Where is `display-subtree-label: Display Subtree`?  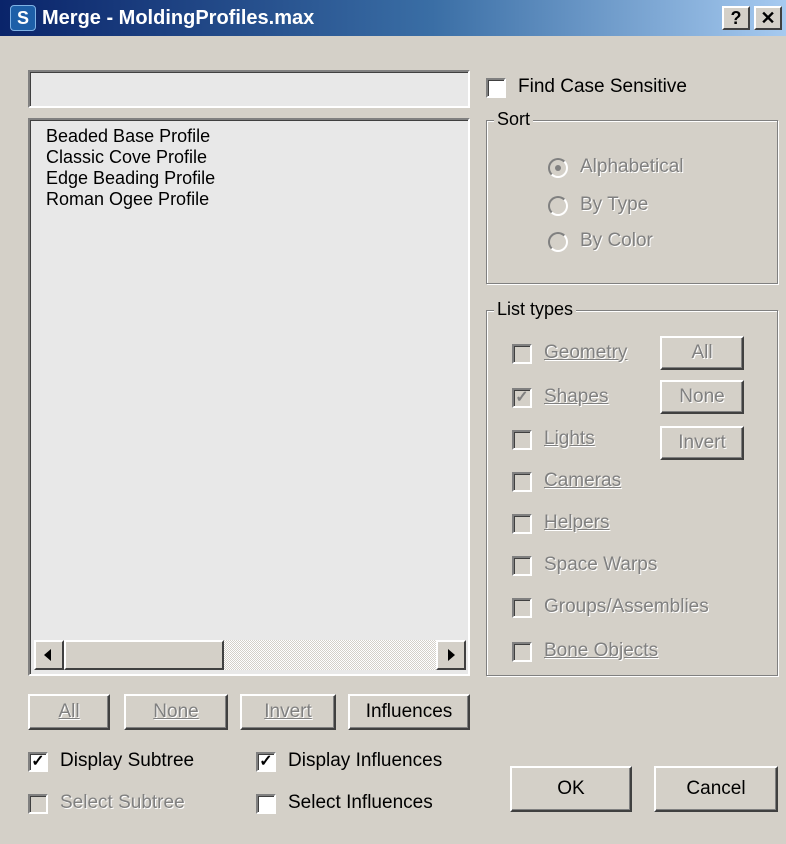 display-subtree-label: Display Subtree is located at coordinates (127, 760).